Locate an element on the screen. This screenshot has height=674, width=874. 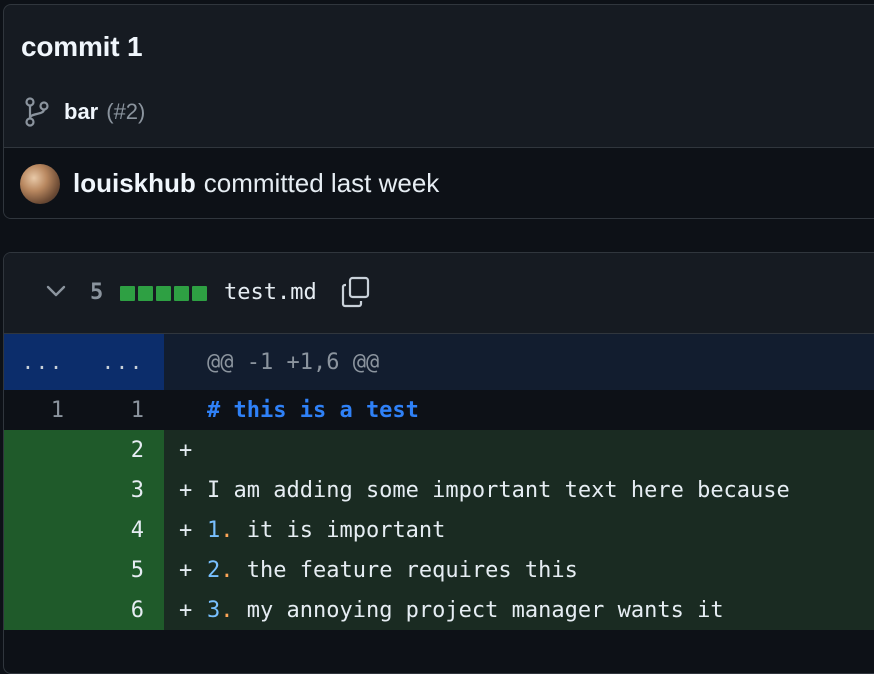
new-line-number: 1 is located at coordinates (124, 410).